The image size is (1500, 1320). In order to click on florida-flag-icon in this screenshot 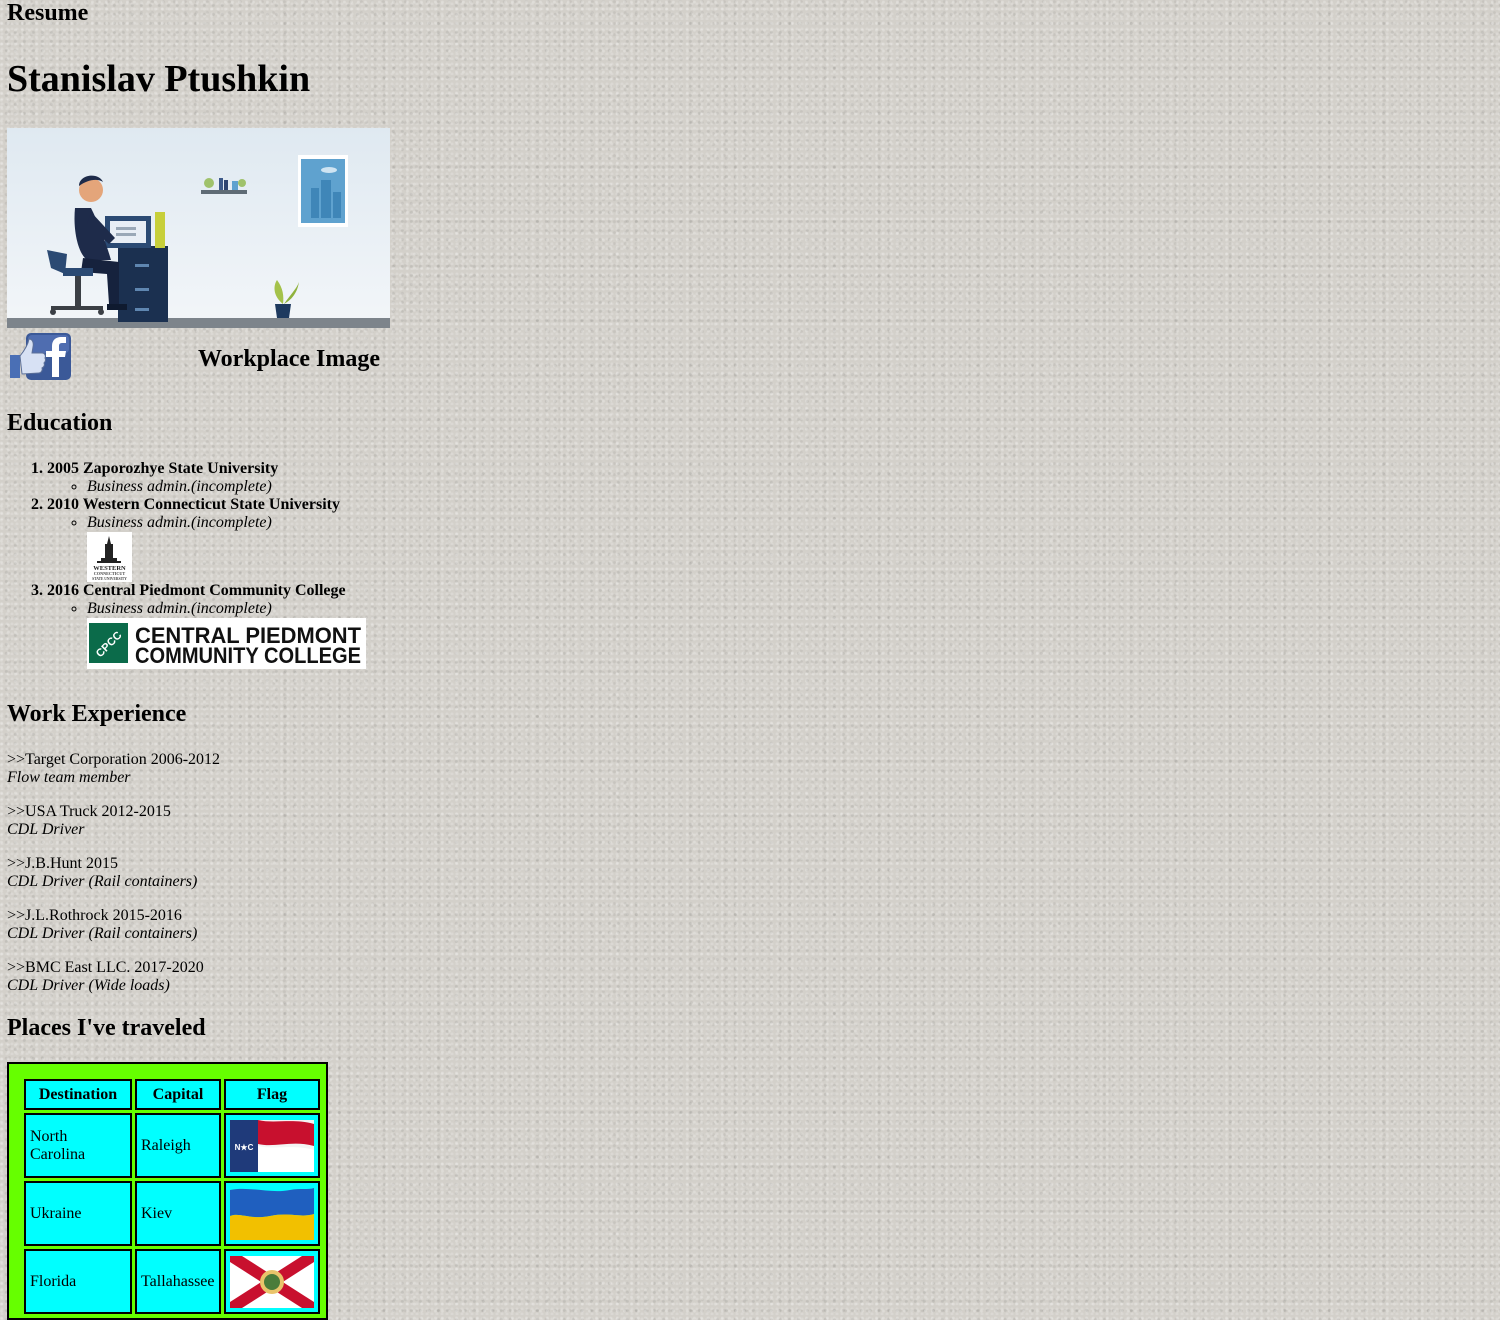, I will do `click(272, 1281)`.